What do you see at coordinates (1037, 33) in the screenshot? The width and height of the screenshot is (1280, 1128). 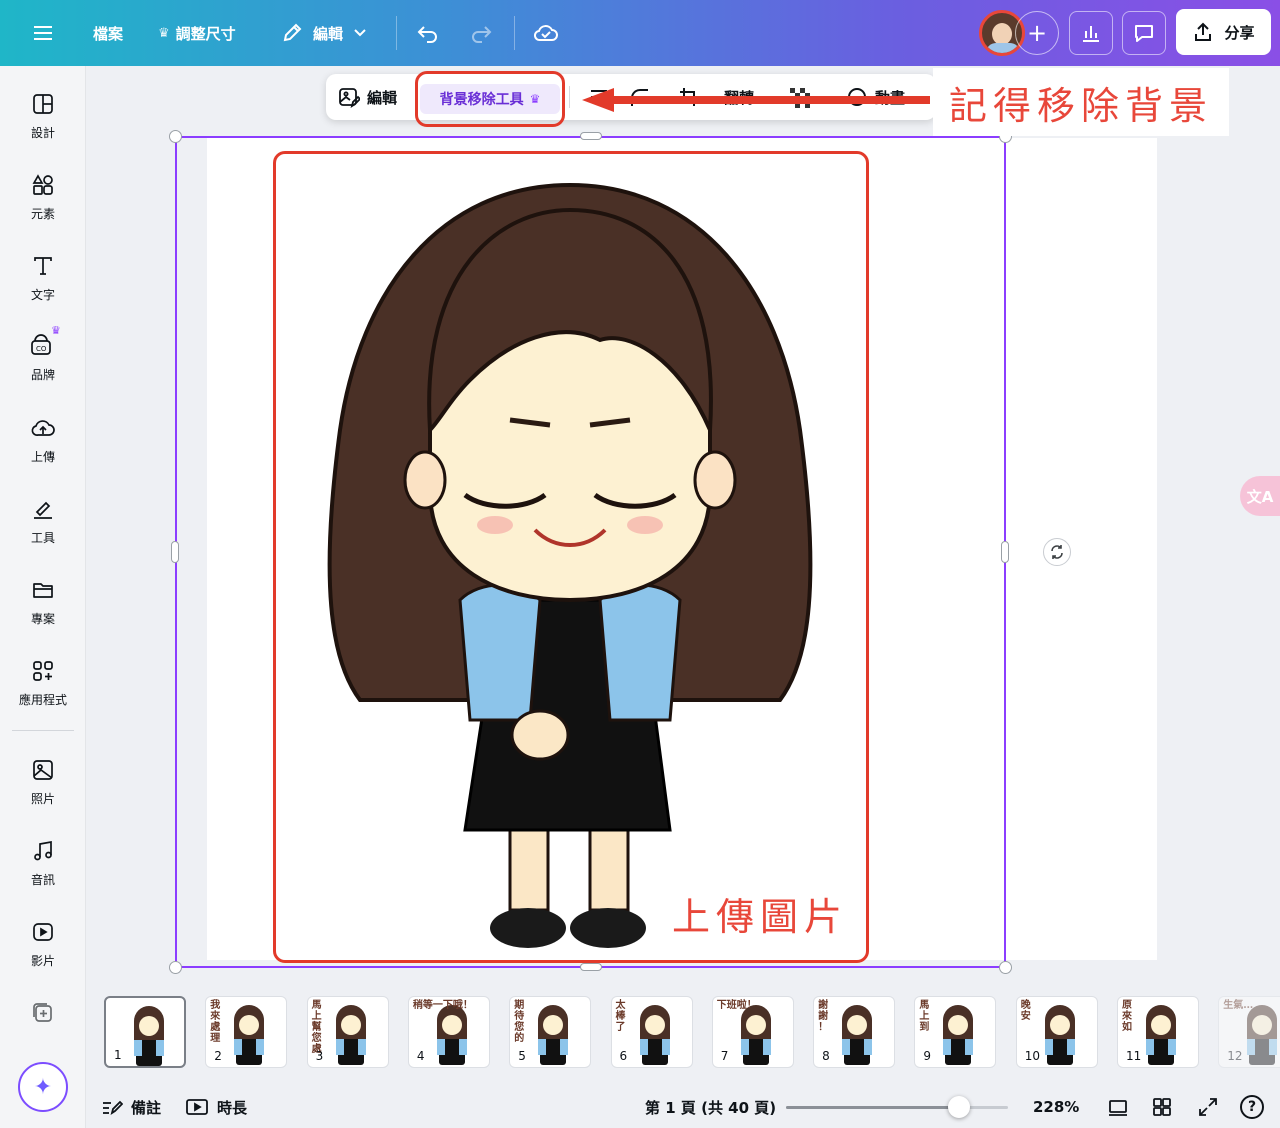 I see `add-collaborator-button: +` at bounding box center [1037, 33].